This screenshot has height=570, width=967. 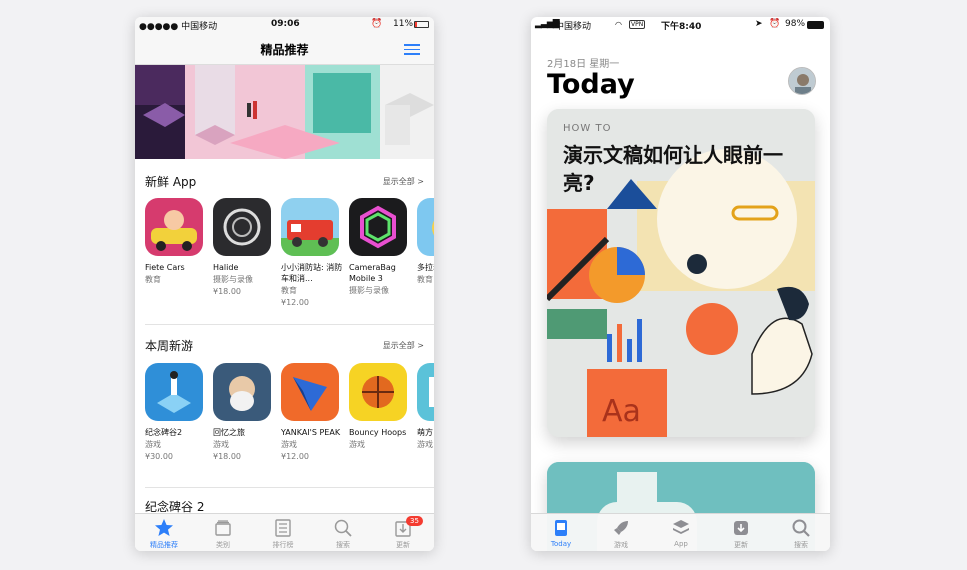 I want to click on app-category: 摄影与录像, so click(x=369, y=290).